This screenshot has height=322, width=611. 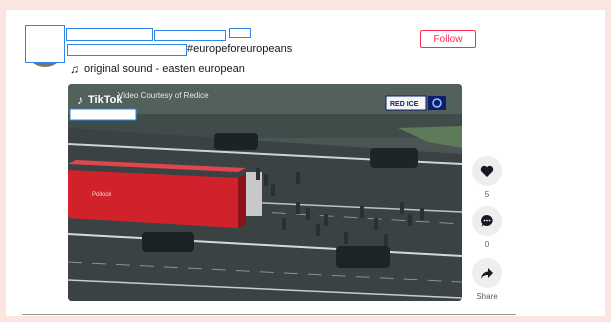 I want to click on comment-action: 0, so click(x=487, y=227).